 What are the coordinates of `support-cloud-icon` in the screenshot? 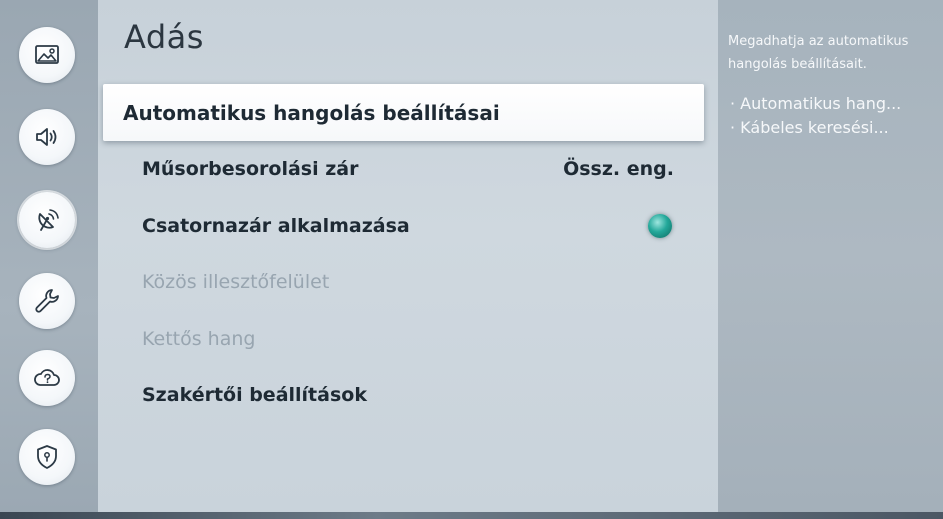 It's located at (47, 377).